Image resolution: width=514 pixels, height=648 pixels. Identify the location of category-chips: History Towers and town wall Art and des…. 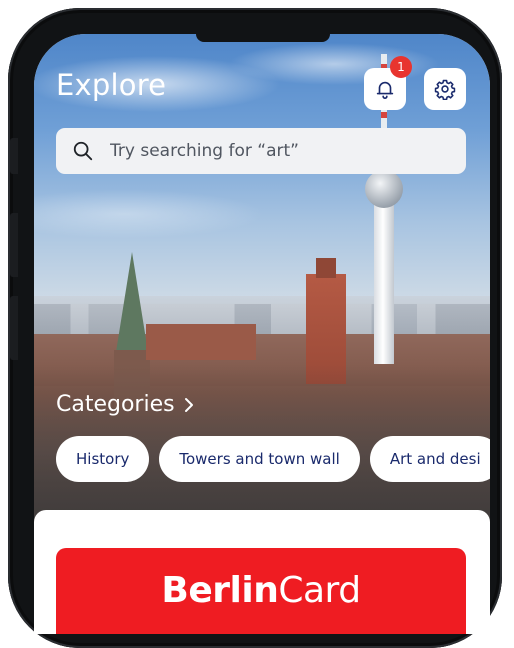
(273, 459).